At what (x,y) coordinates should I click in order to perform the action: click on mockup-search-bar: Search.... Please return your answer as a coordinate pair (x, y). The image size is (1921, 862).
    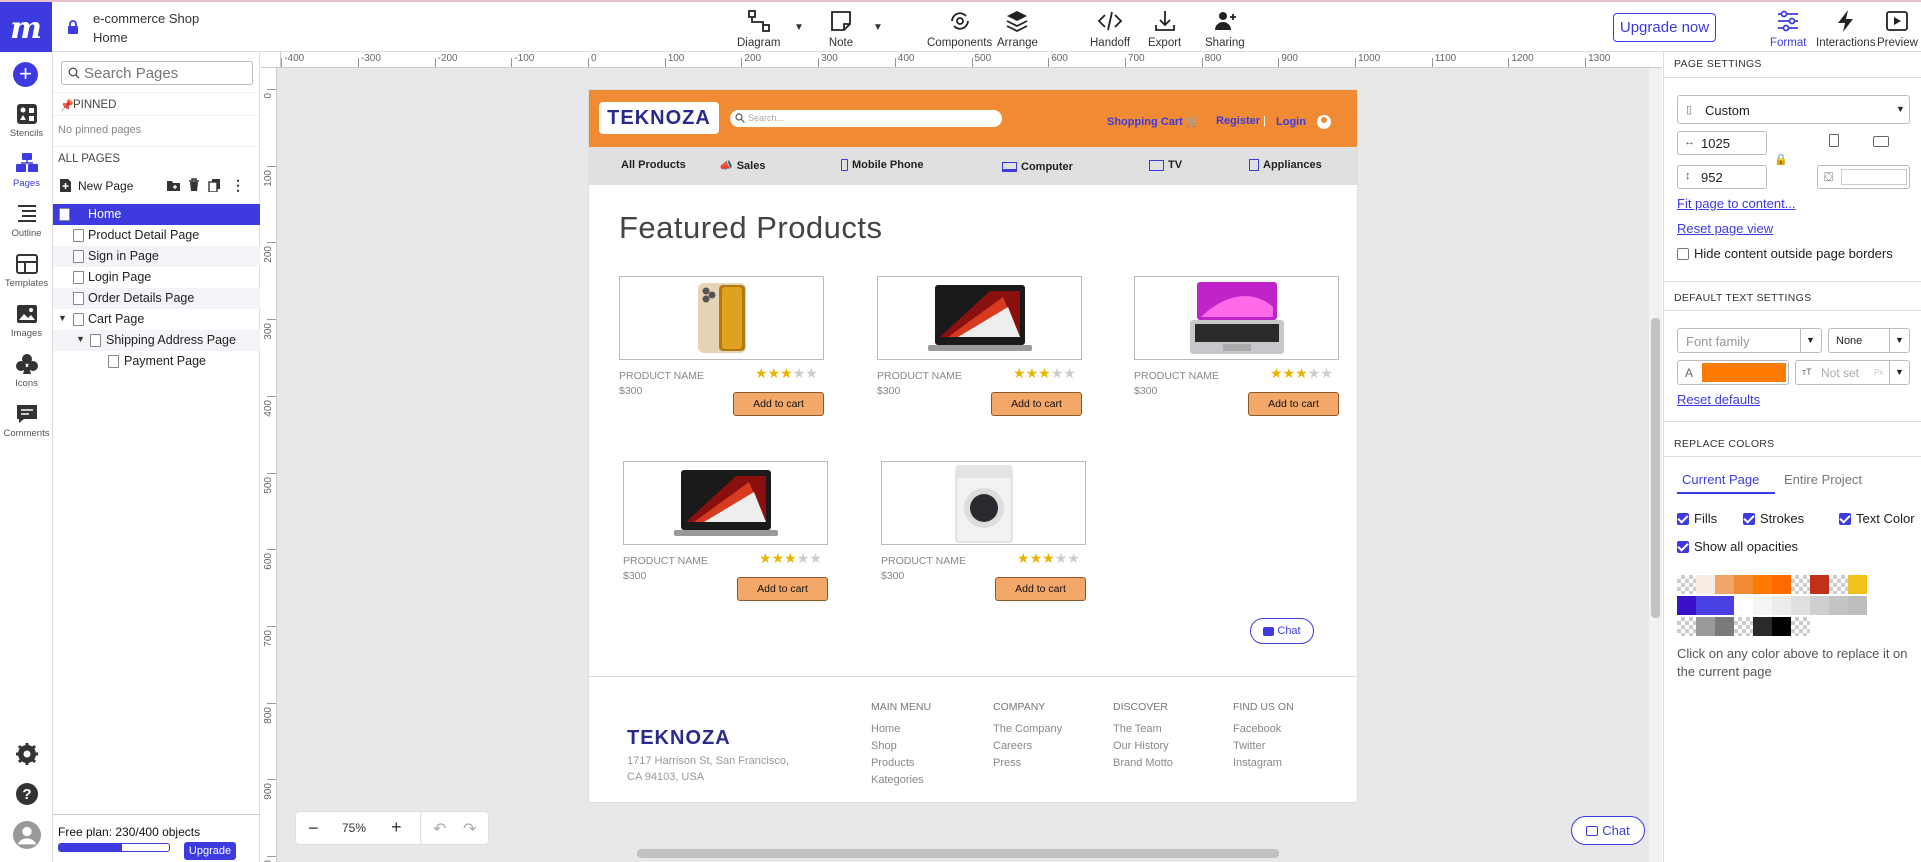
    Looking at the image, I should click on (866, 118).